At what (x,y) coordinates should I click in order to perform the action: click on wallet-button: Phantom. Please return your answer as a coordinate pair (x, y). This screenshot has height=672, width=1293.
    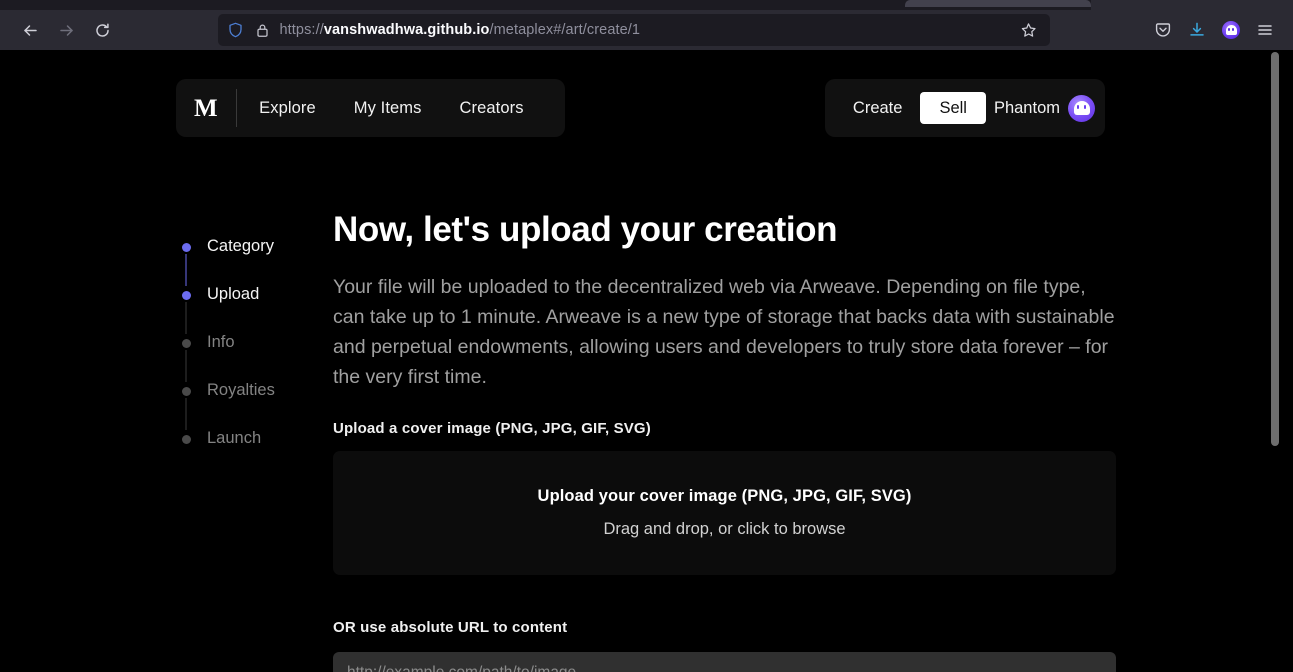
    Looking at the image, I should click on (1042, 108).